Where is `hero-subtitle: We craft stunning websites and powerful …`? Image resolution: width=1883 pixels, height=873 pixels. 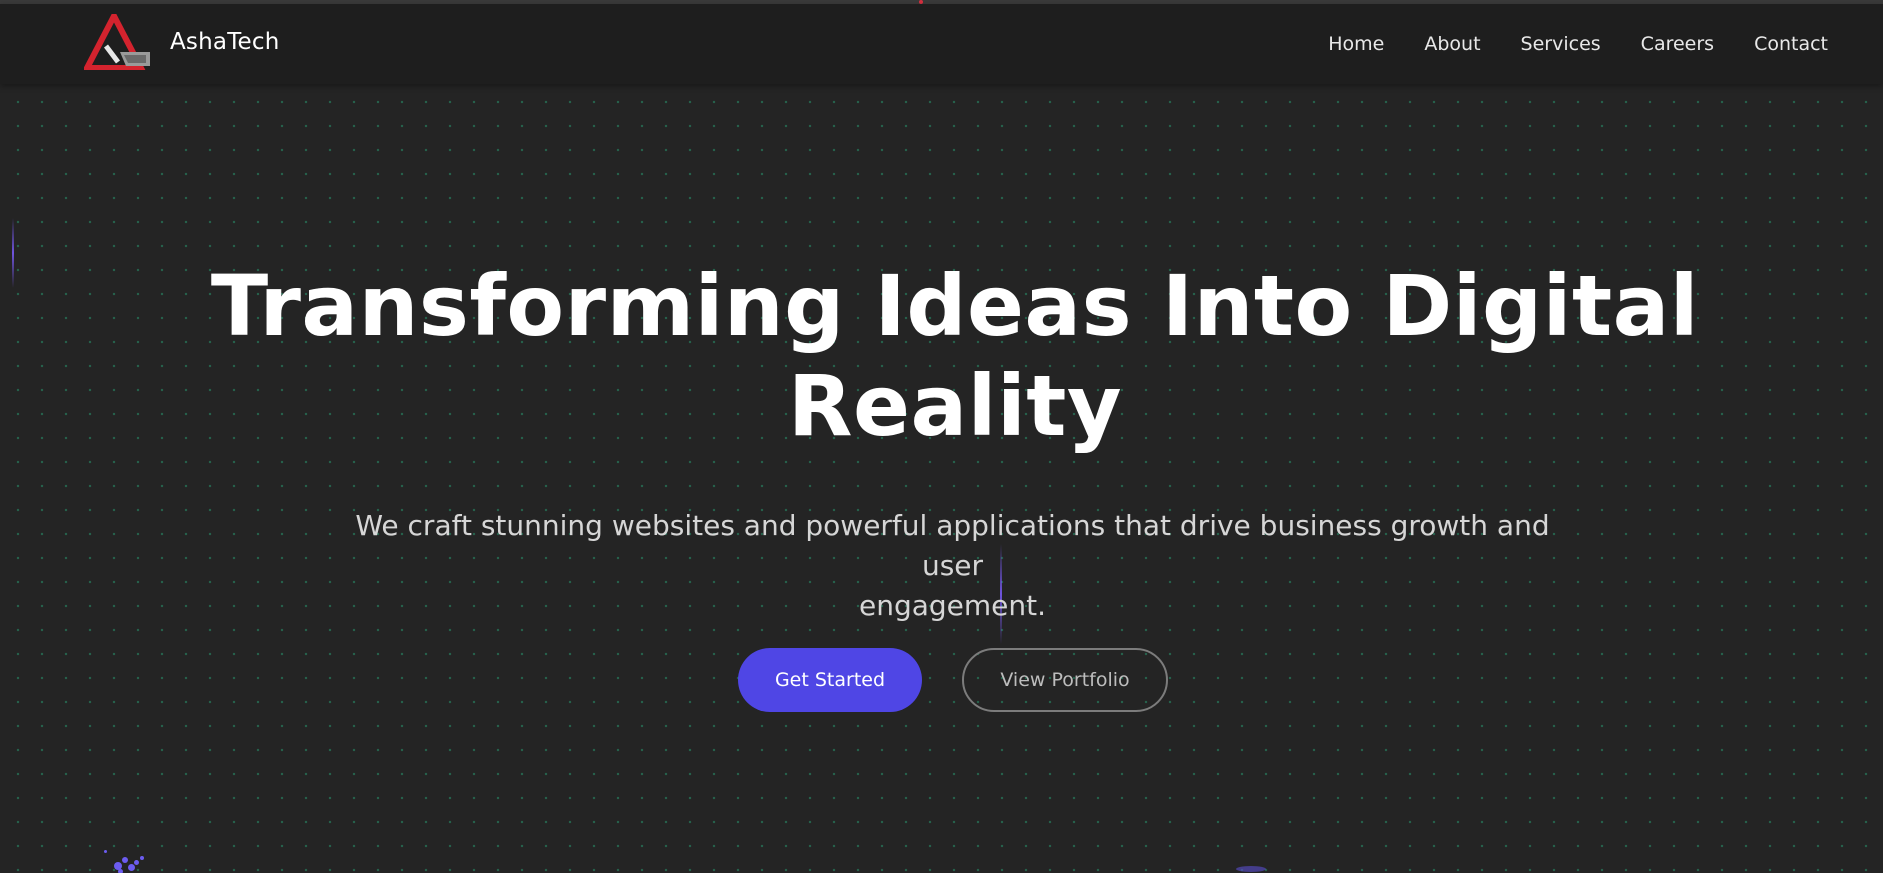
hero-subtitle: We craft stunning websites and powerful … is located at coordinates (952, 566).